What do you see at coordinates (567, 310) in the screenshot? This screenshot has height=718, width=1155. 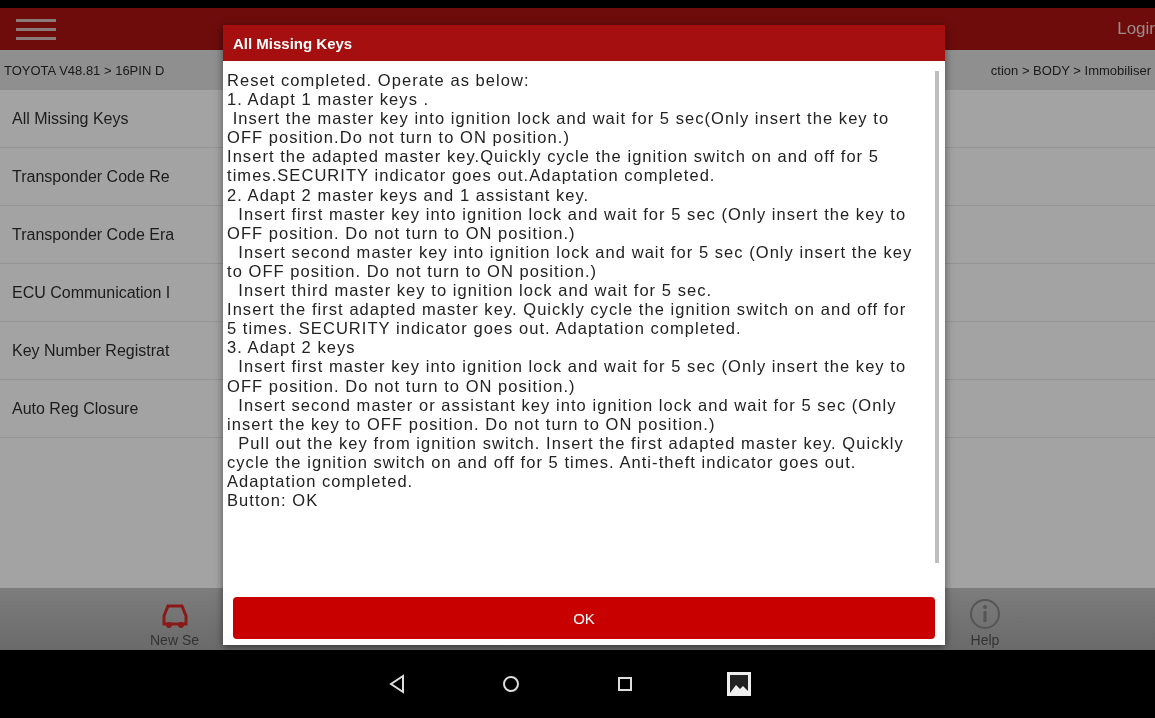 I see `message-text: Insert the first adapted master key. Quickly cycle the ignition switch on and off for` at bounding box center [567, 310].